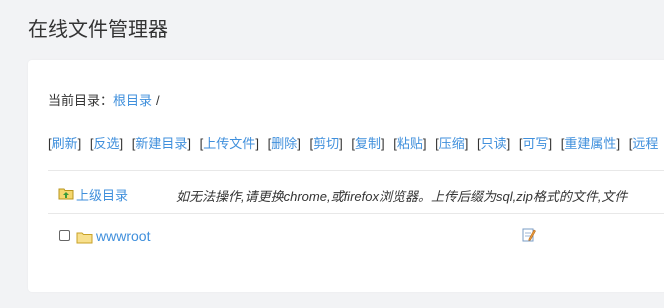  Describe the element at coordinates (132, 100) in the screenshot. I see `breadcrumb-root-link: 根目录` at that location.